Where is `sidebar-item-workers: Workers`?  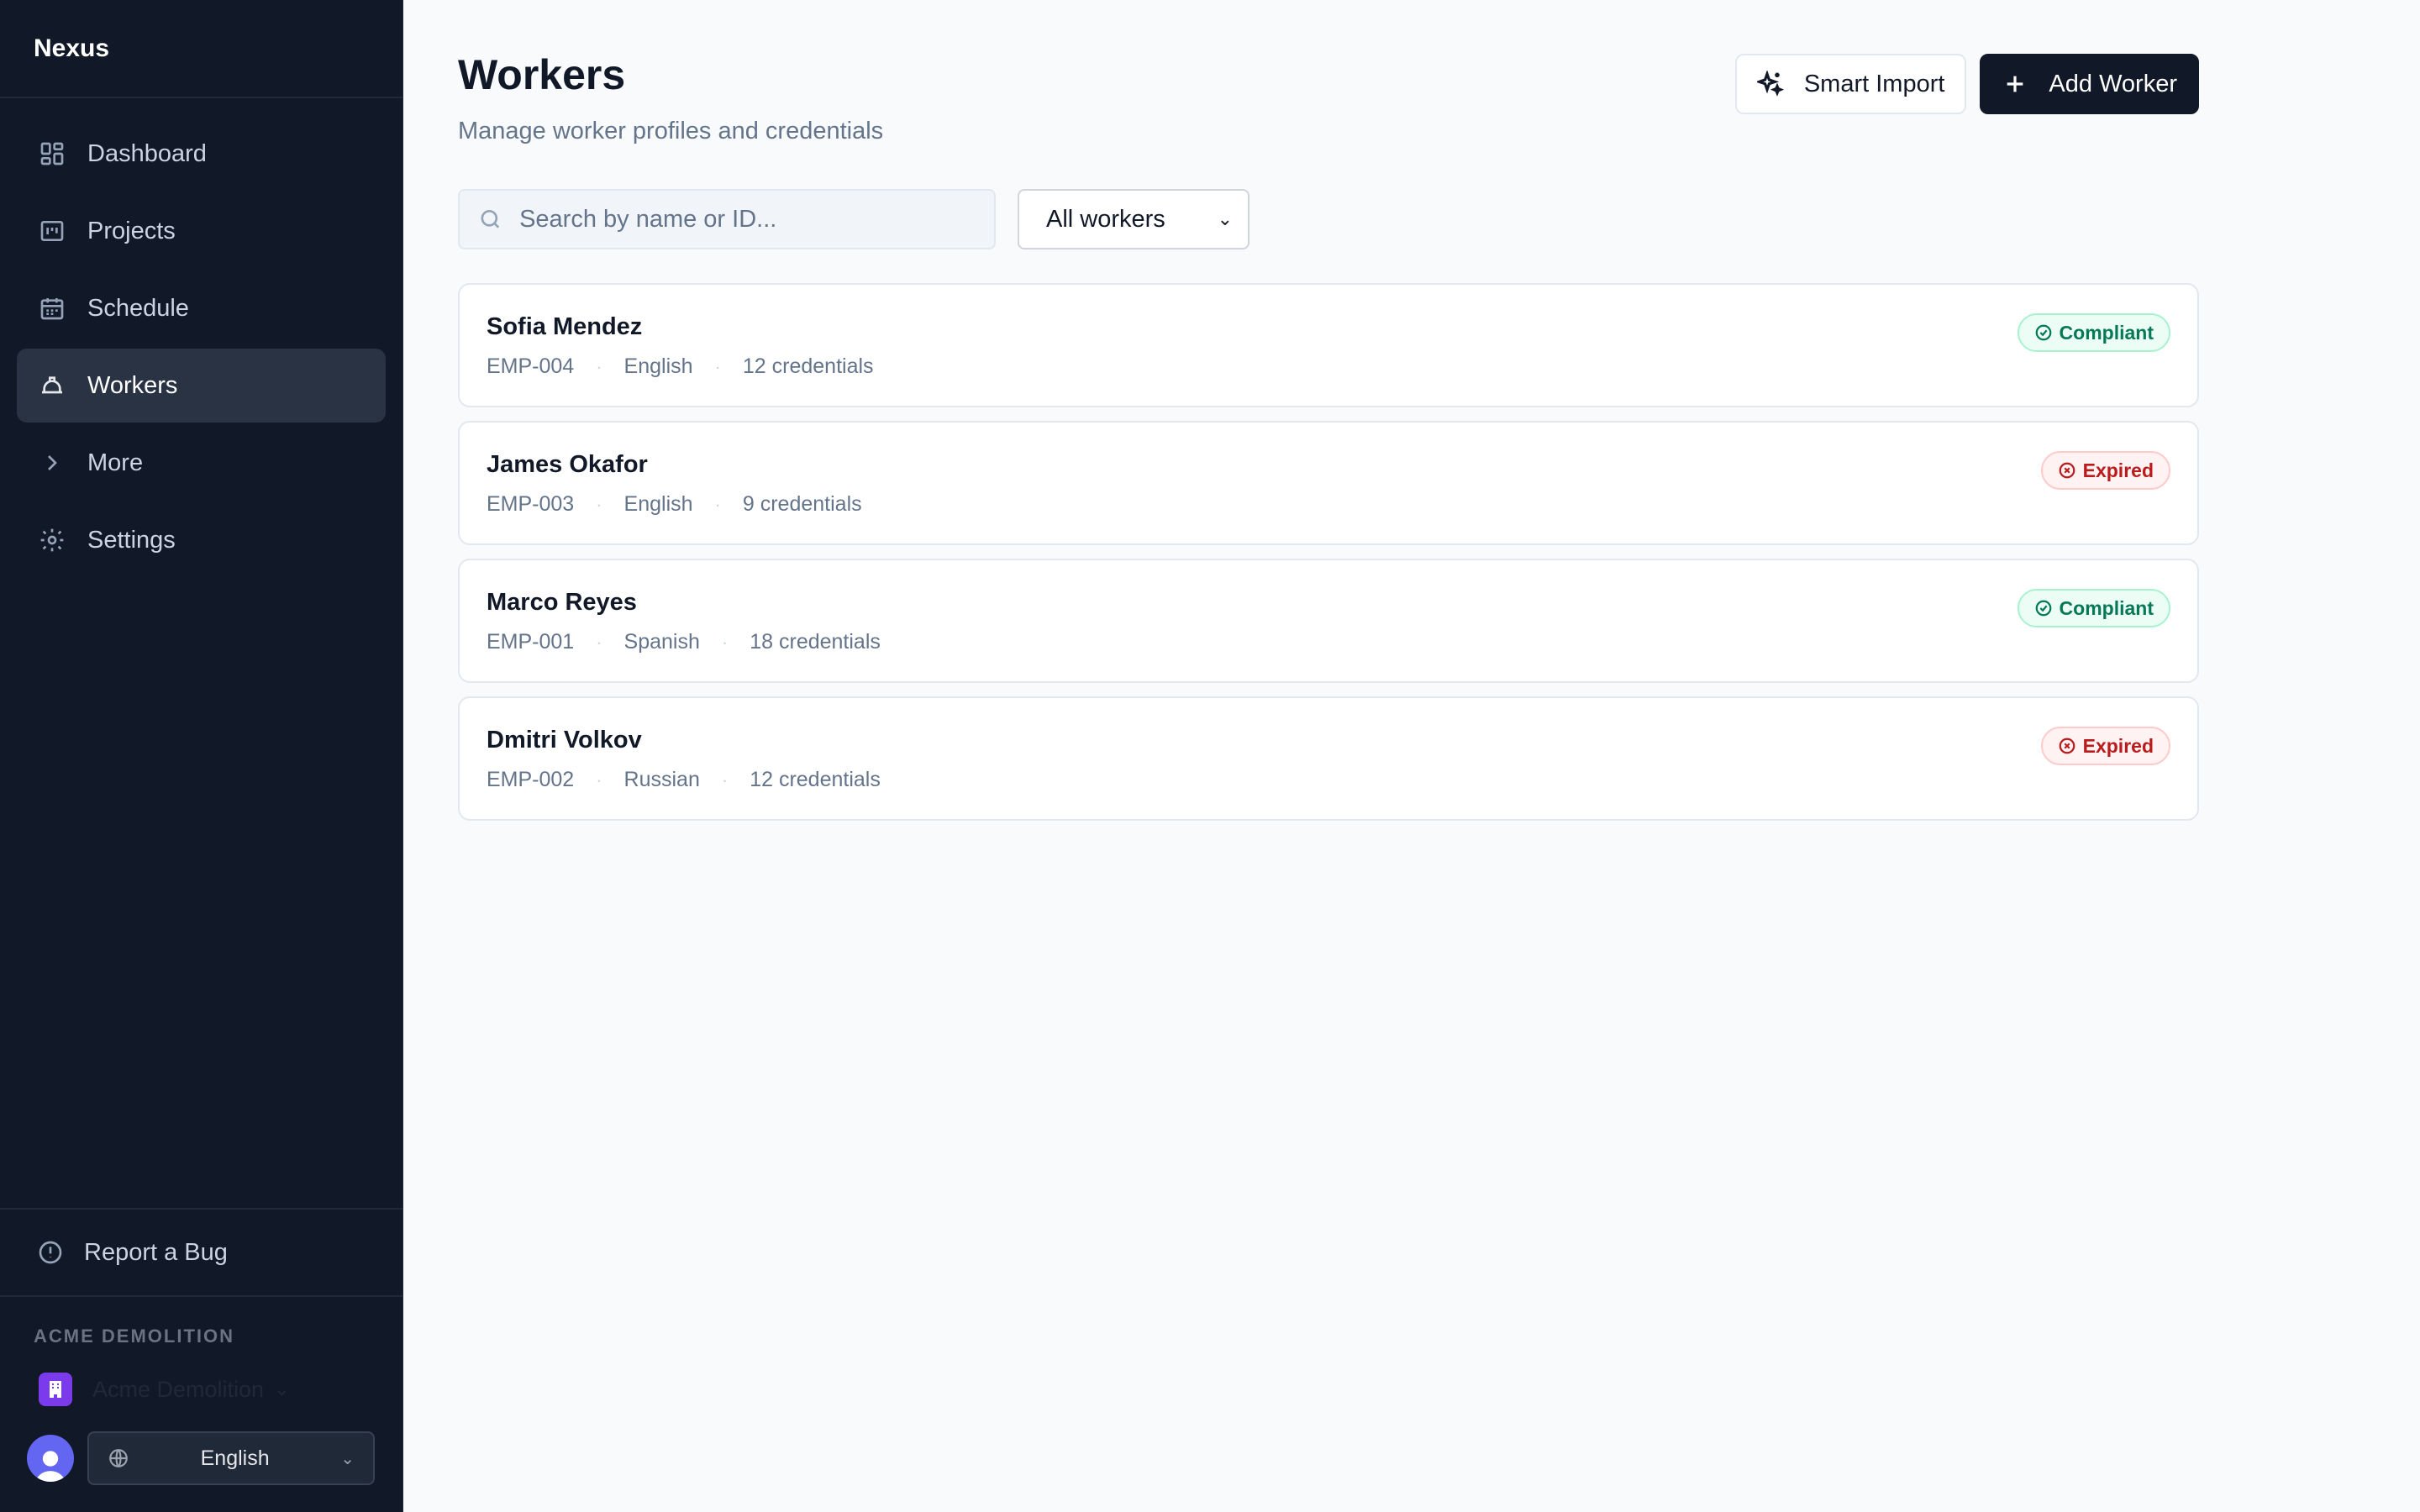
sidebar-item-workers: Workers is located at coordinates (202, 386).